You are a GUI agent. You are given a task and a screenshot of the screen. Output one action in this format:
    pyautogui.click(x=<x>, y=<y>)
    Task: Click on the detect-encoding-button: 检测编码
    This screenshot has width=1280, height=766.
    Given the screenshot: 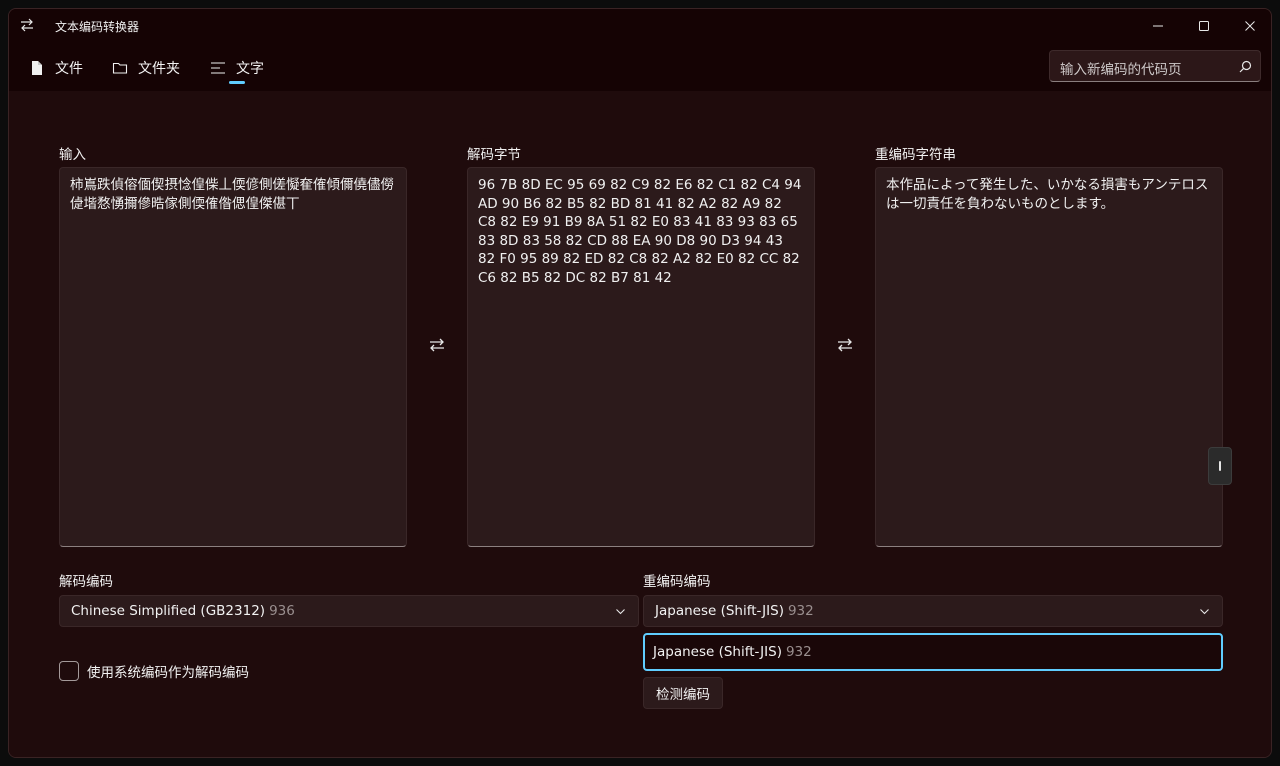 What is the action you would take?
    pyautogui.click(x=683, y=693)
    